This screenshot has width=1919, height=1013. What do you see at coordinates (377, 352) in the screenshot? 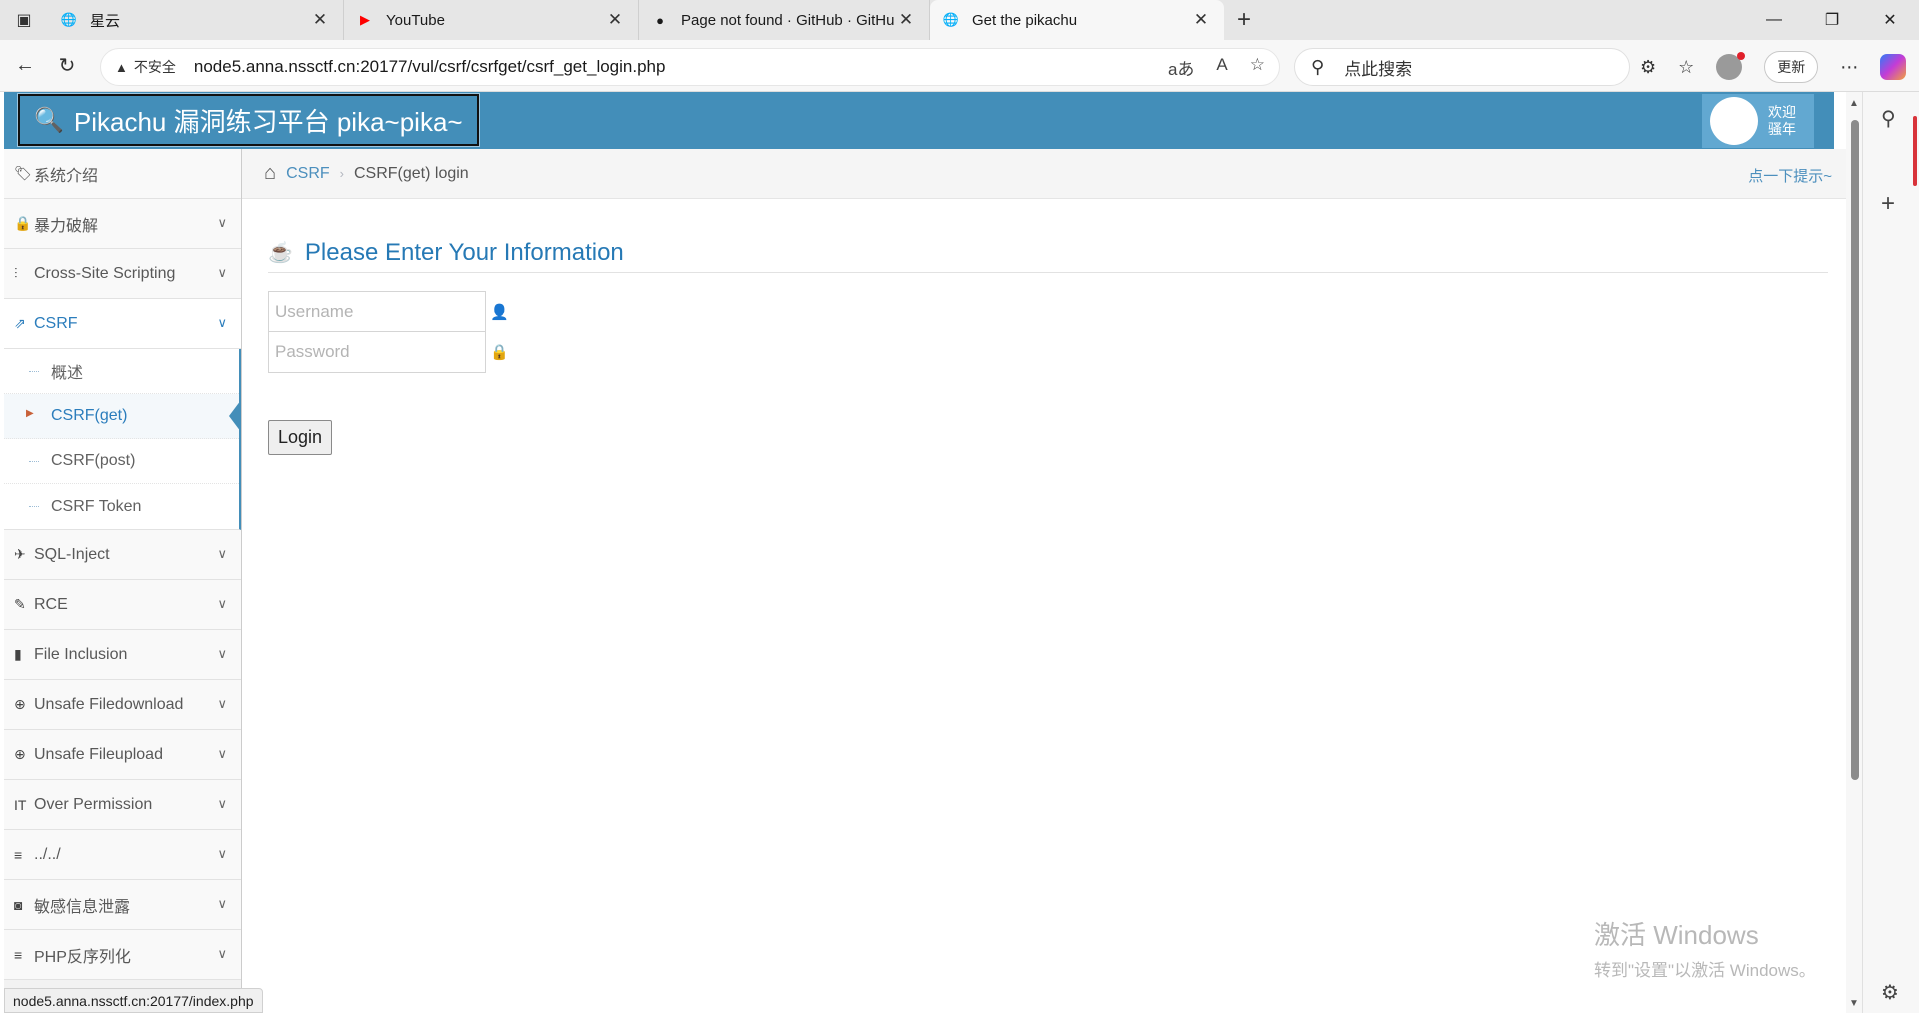
I see `password-input` at bounding box center [377, 352].